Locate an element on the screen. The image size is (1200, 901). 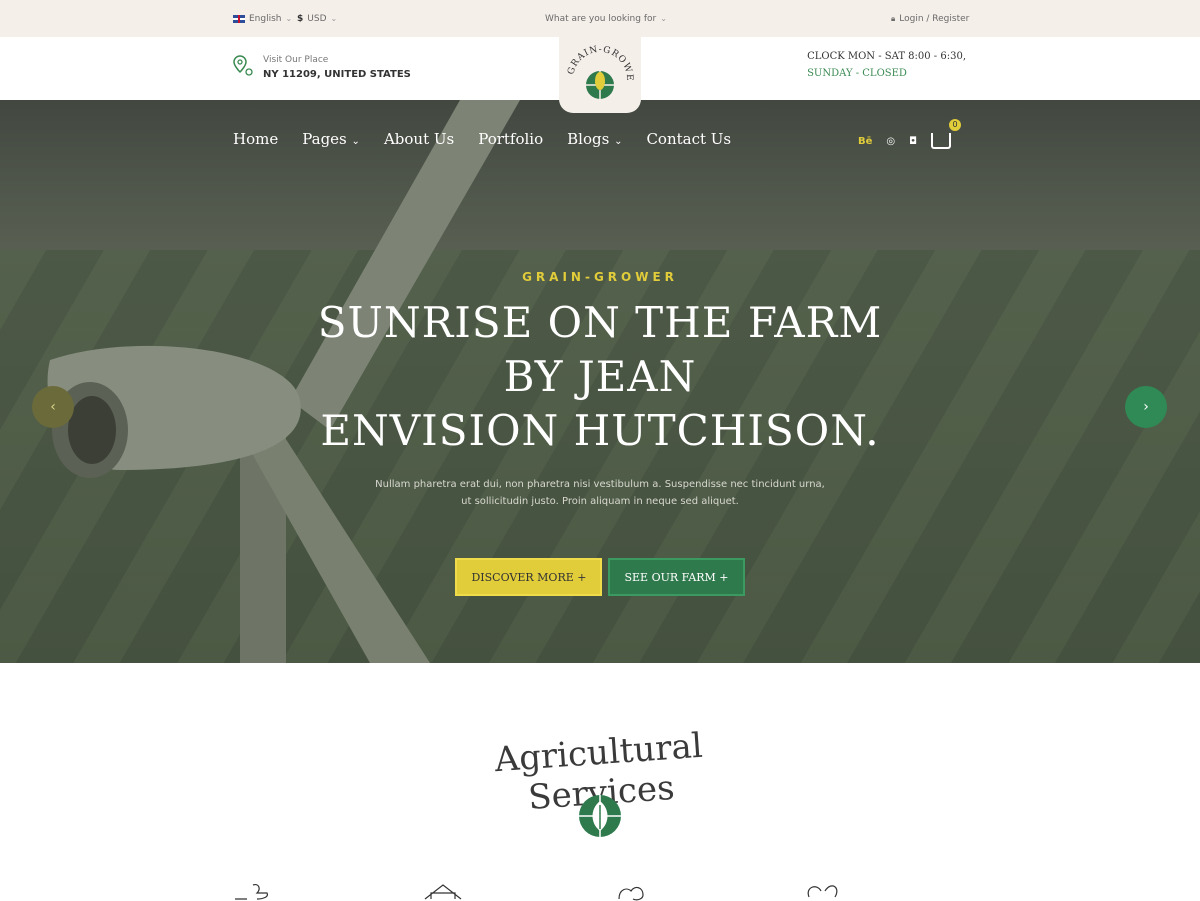
location-label: Visit Our Place is located at coordinates (296, 60).